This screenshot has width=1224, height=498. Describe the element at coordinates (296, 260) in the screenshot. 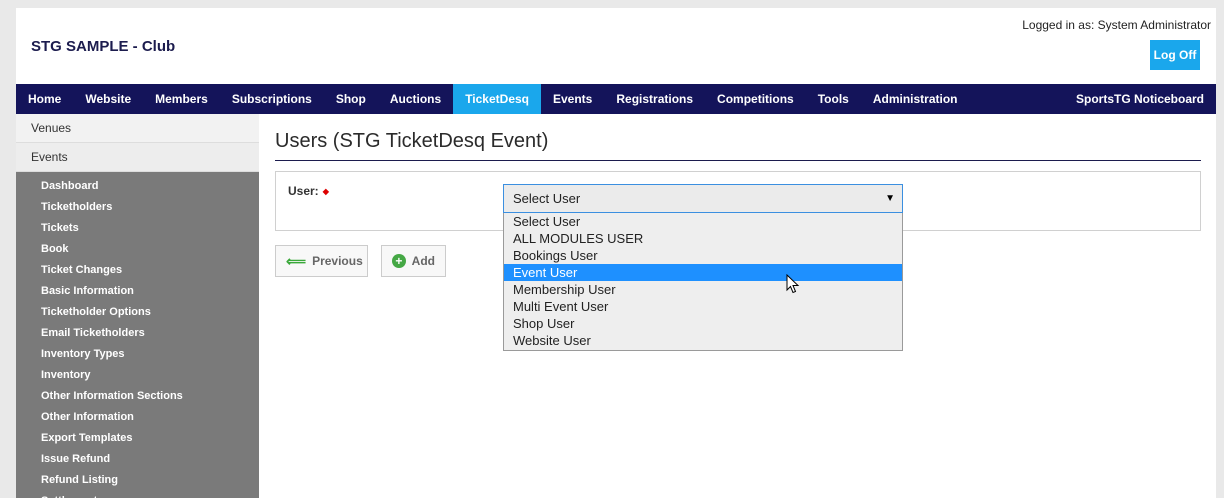

I see `back-arrow-icon: ⟸` at that location.